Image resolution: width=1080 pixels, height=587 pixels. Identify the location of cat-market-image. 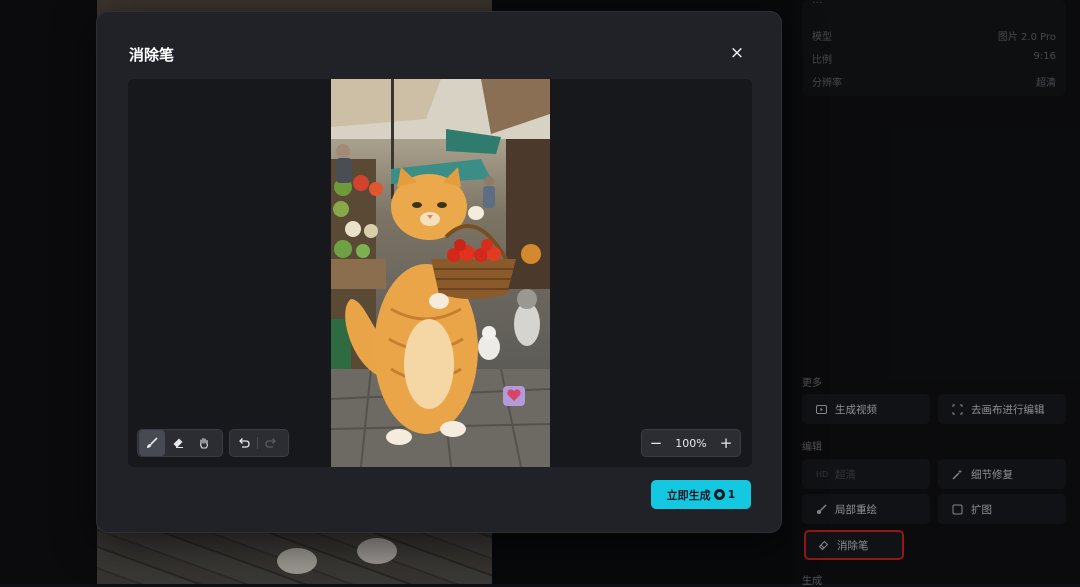
(440, 273).